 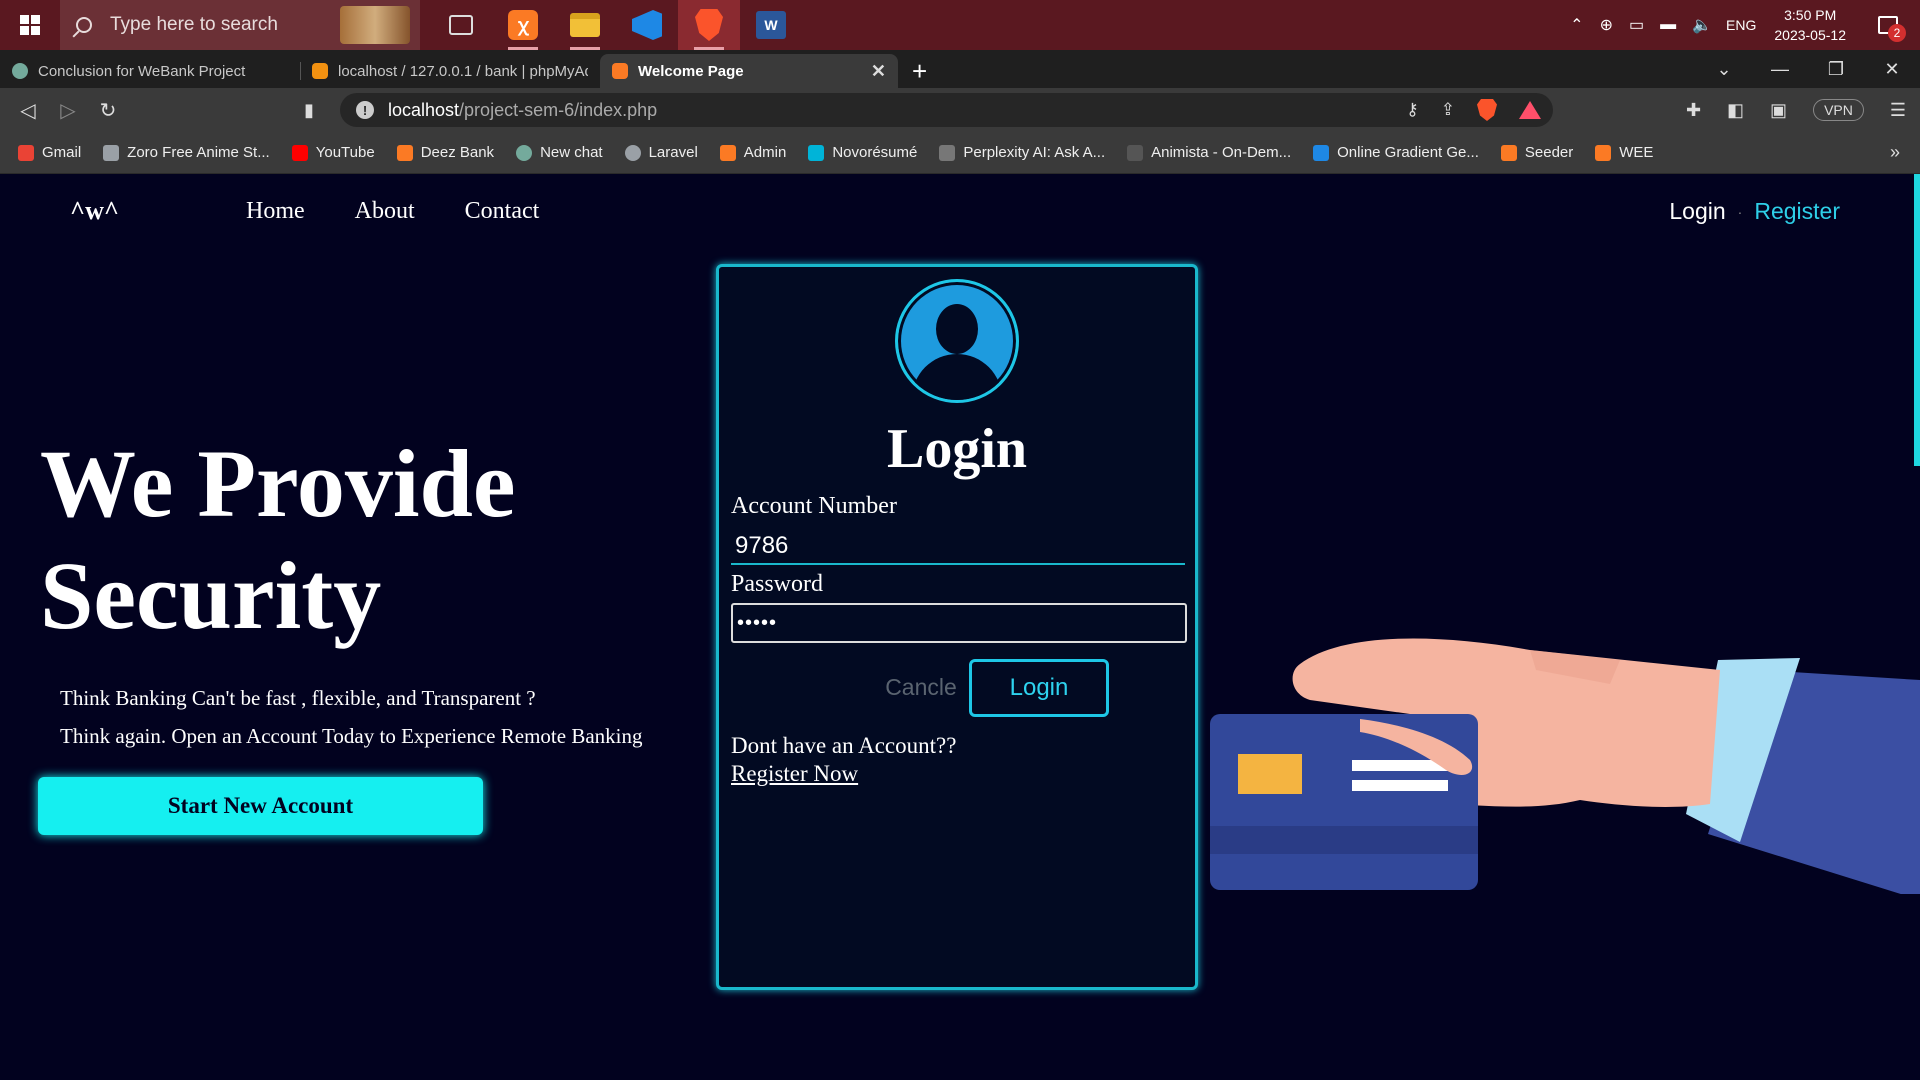 What do you see at coordinates (260, 806) in the screenshot?
I see `start-new-account-button: Start New Account` at bounding box center [260, 806].